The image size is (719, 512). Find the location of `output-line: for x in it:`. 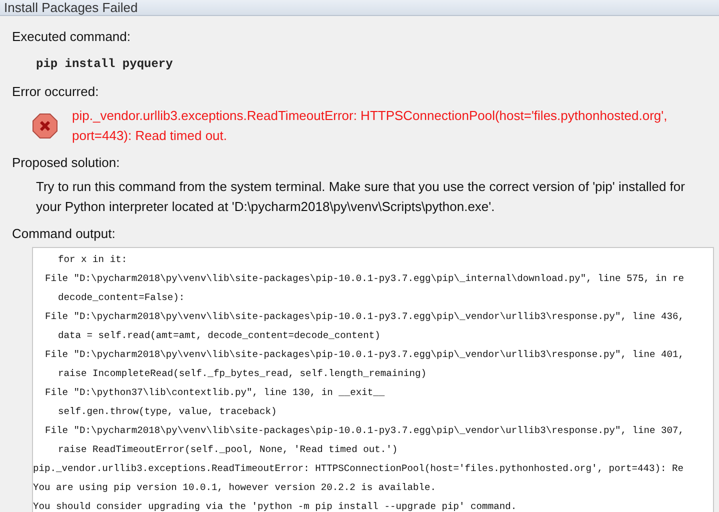

output-line: for x in it: is located at coordinates (92, 260).